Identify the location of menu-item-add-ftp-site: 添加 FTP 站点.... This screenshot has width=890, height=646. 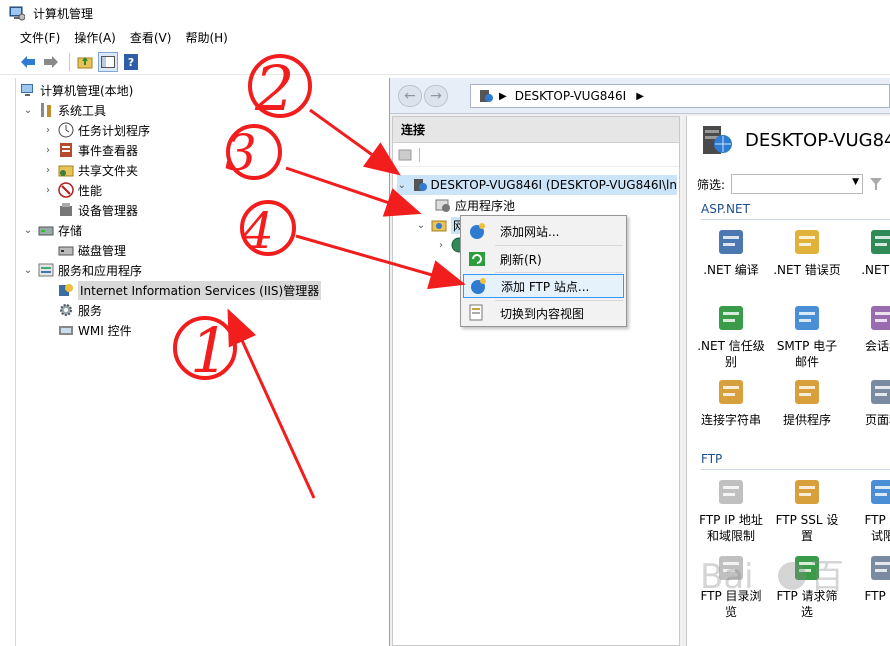
(543, 286).